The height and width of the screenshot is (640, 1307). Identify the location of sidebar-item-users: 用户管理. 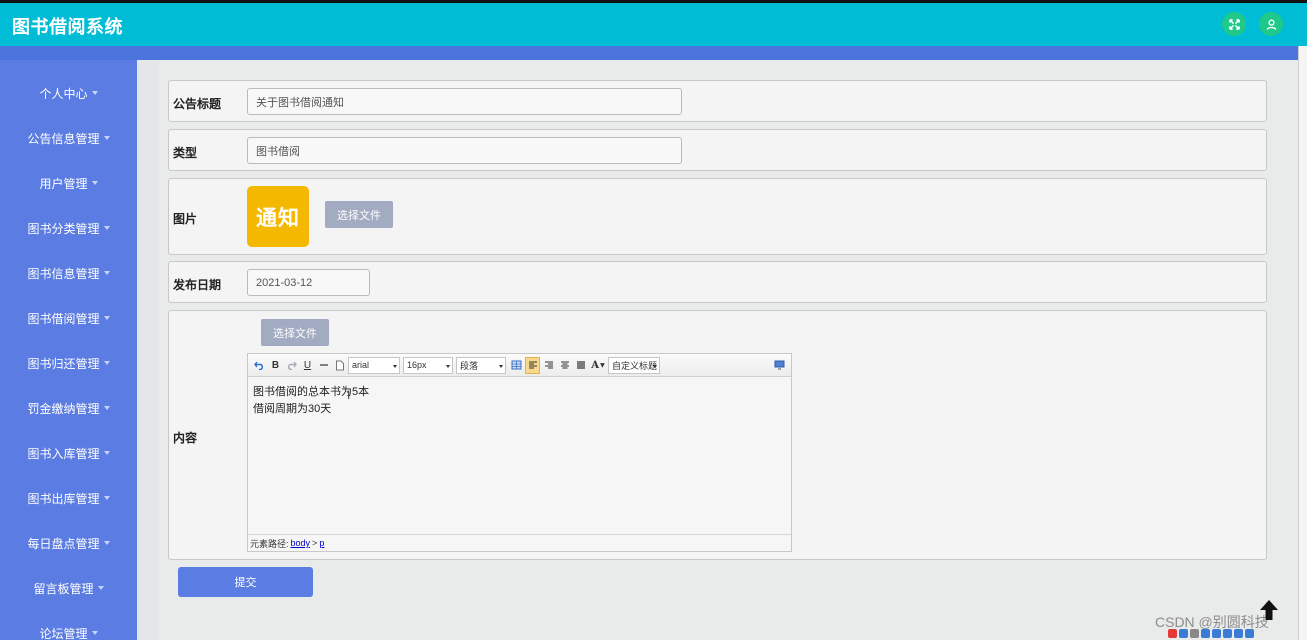
(68, 183).